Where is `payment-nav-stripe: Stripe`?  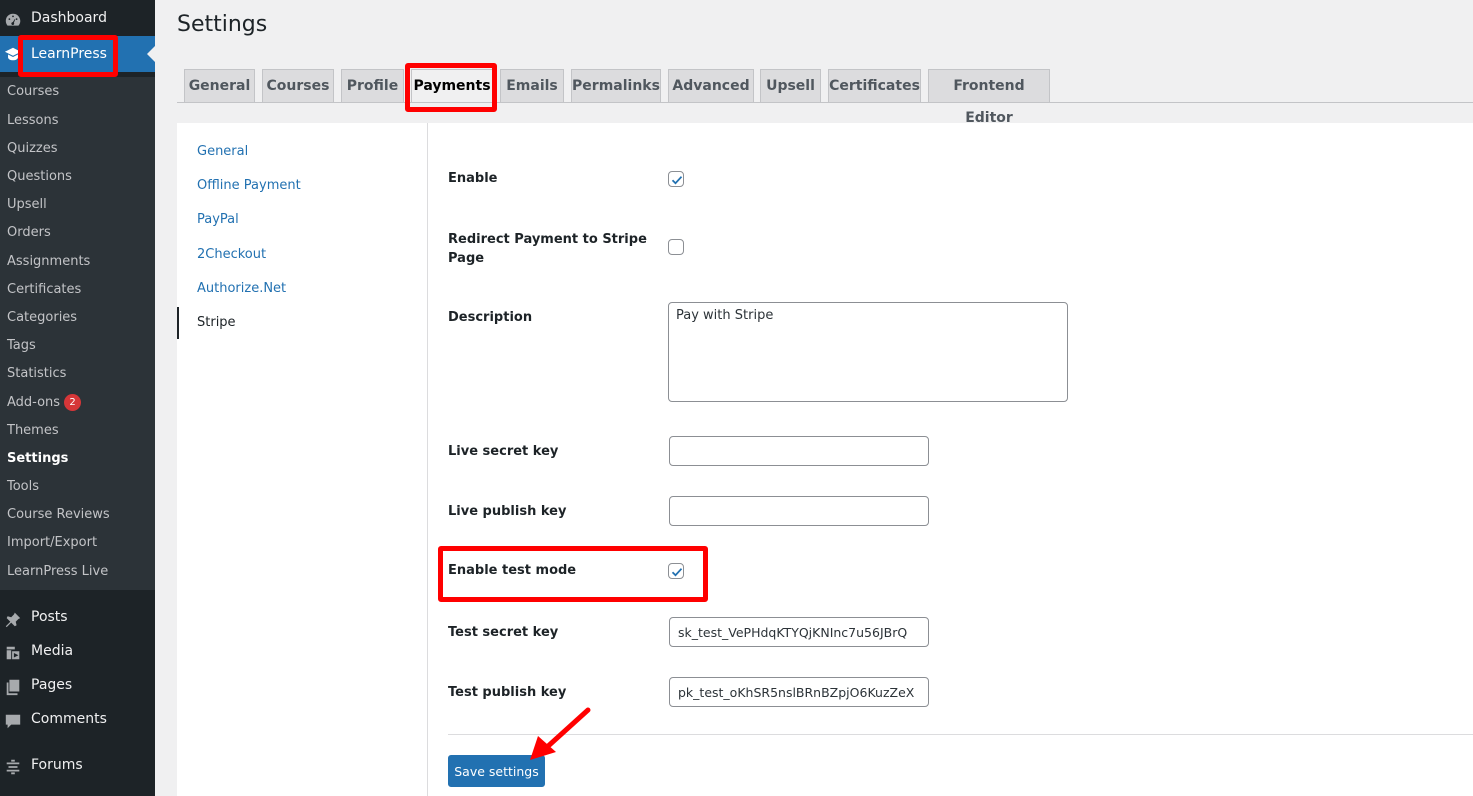 payment-nav-stripe: Stripe is located at coordinates (216, 322).